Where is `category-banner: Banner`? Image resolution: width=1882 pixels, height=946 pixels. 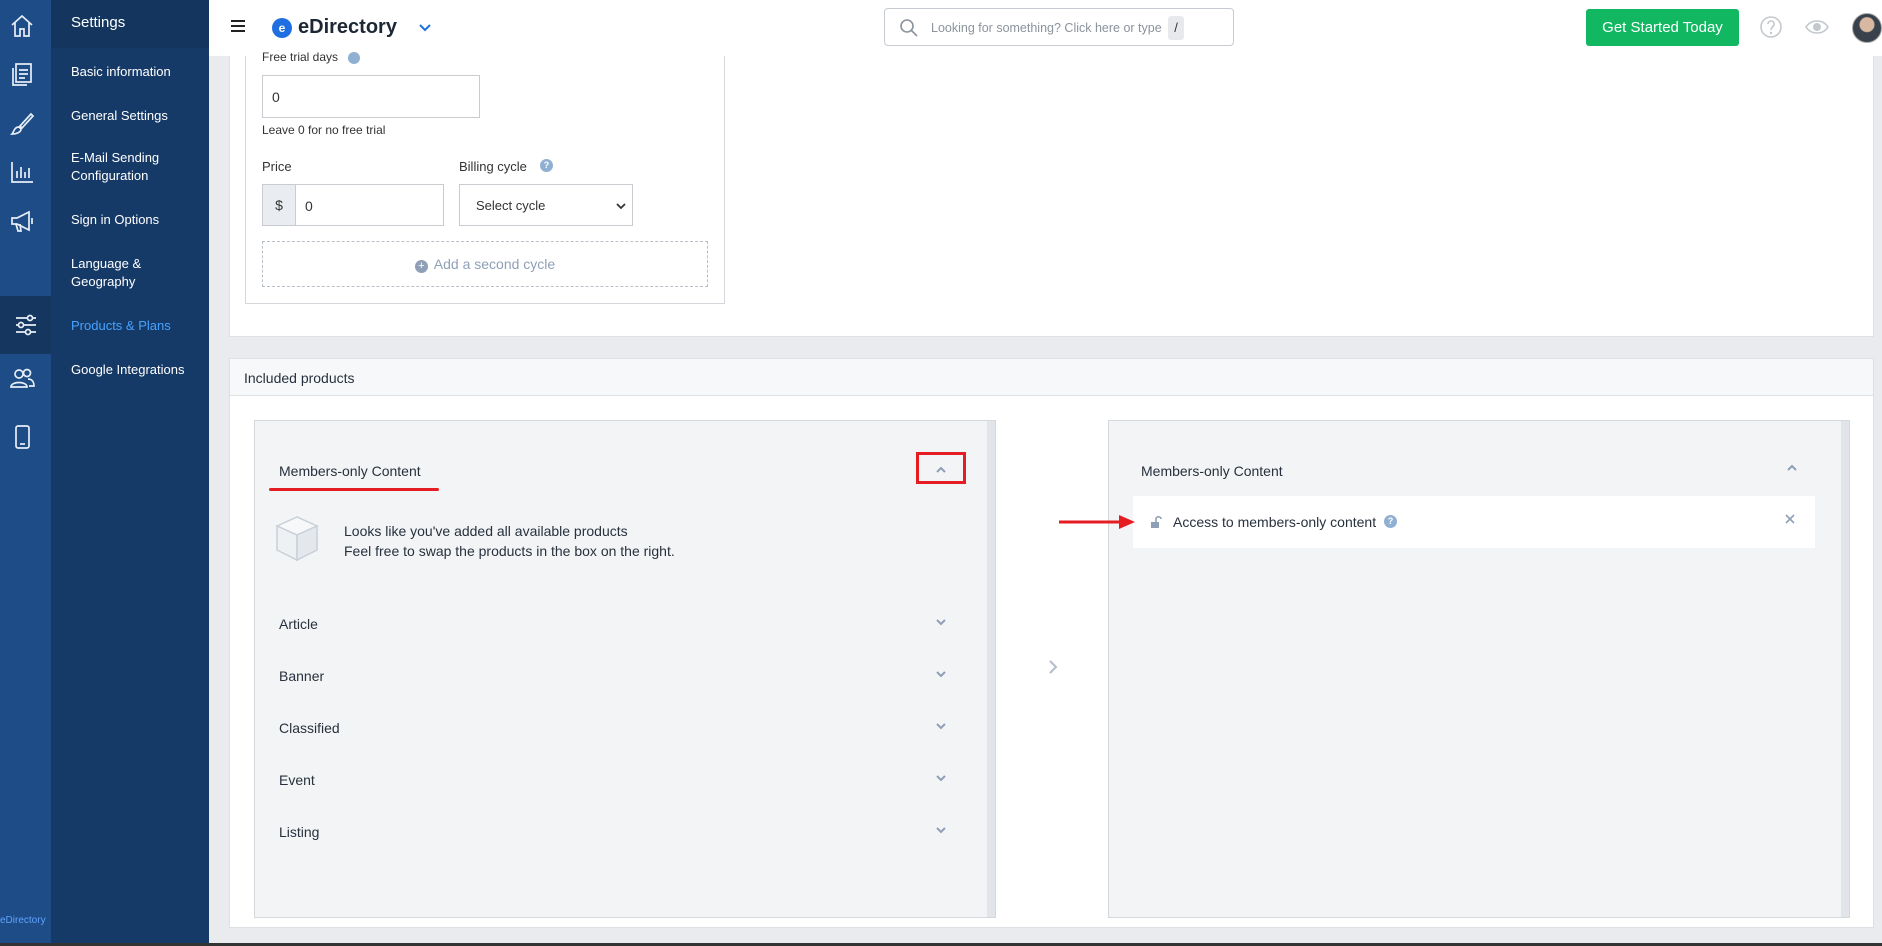
category-banner: Banner is located at coordinates (301, 676).